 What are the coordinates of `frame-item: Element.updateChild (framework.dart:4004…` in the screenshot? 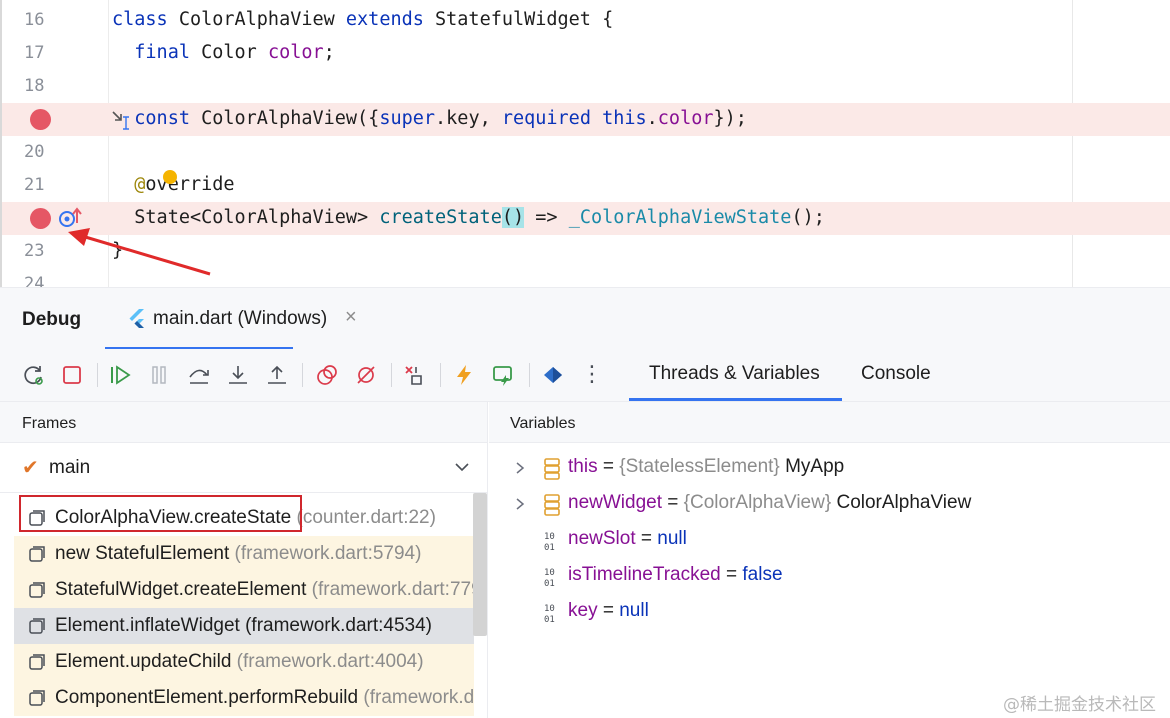 It's located at (244, 662).